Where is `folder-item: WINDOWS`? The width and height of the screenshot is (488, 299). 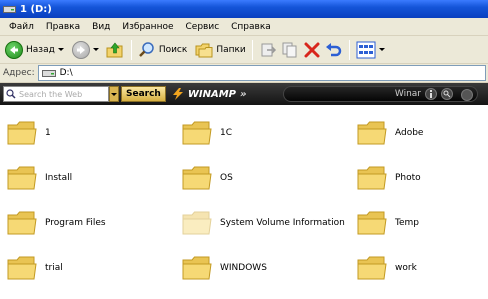
folder-item: WINDOWS is located at coordinates (224, 268).